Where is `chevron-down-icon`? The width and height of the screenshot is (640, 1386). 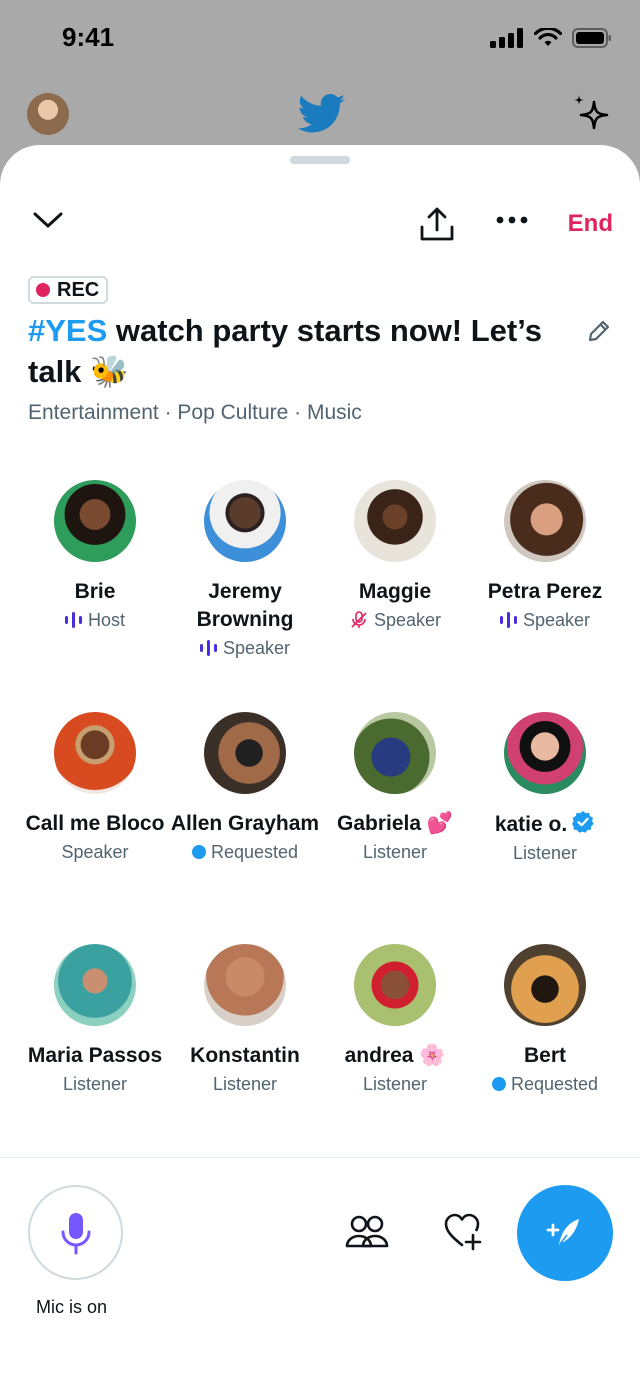 chevron-down-icon is located at coordinates (48, 220).